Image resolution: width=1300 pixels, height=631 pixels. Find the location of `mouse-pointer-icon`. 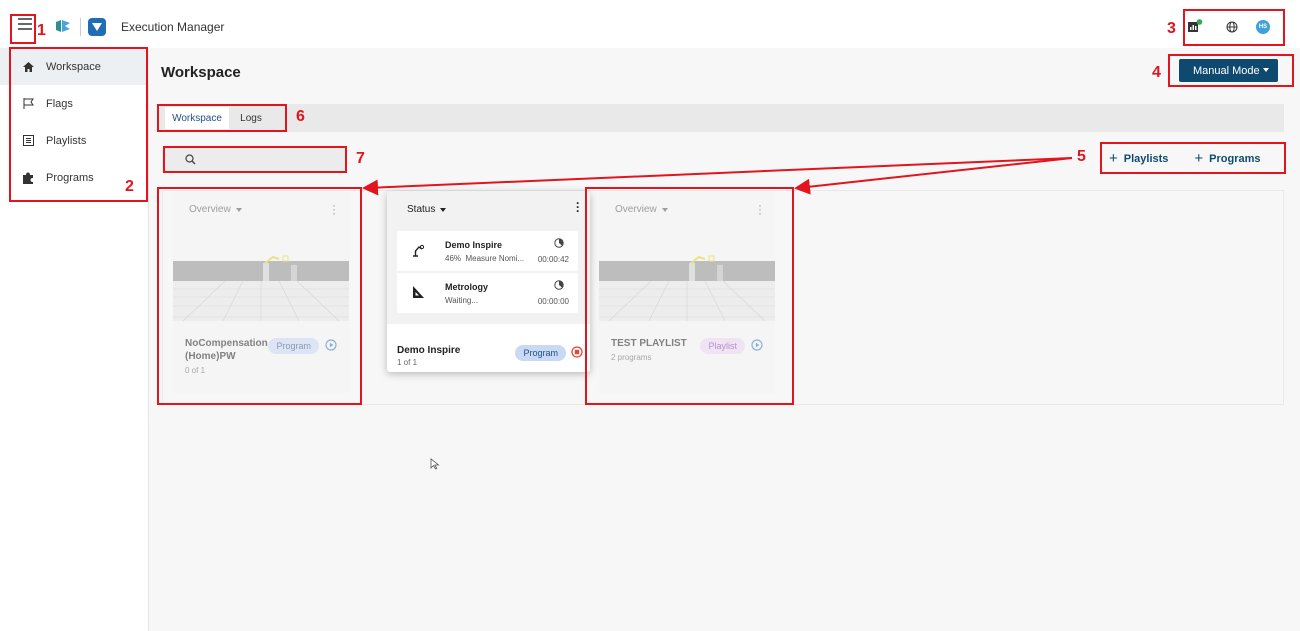

mouse-pointer-icon is located at coordinates (435, 464).